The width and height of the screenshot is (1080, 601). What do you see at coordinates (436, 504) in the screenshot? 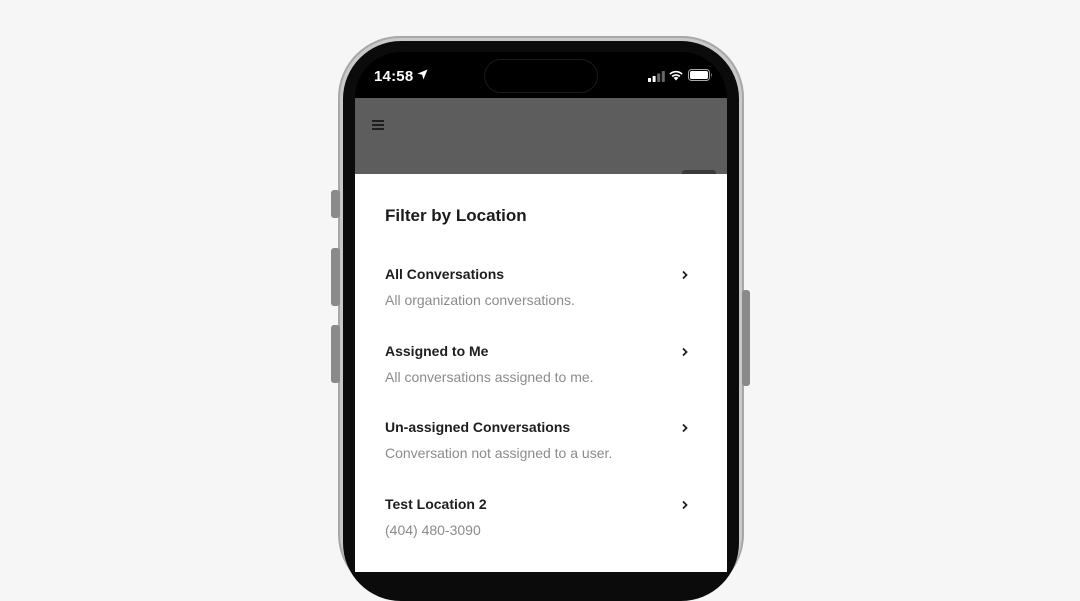
I see `list-item-title: Test Location 2` at bounding box center [436, 504].